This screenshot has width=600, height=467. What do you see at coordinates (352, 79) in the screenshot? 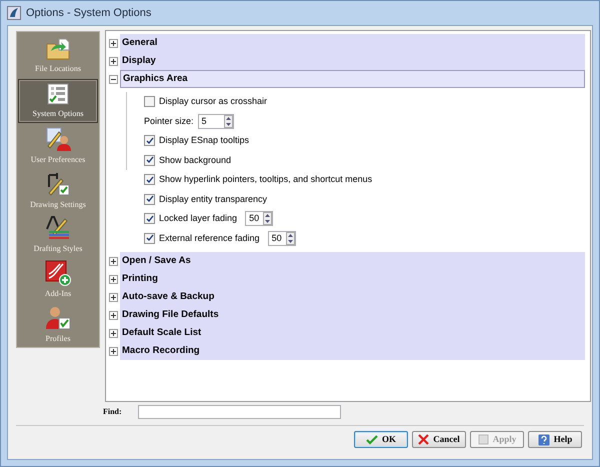
I see `section-header: Graphics Area` at bounding box center [352, 79].